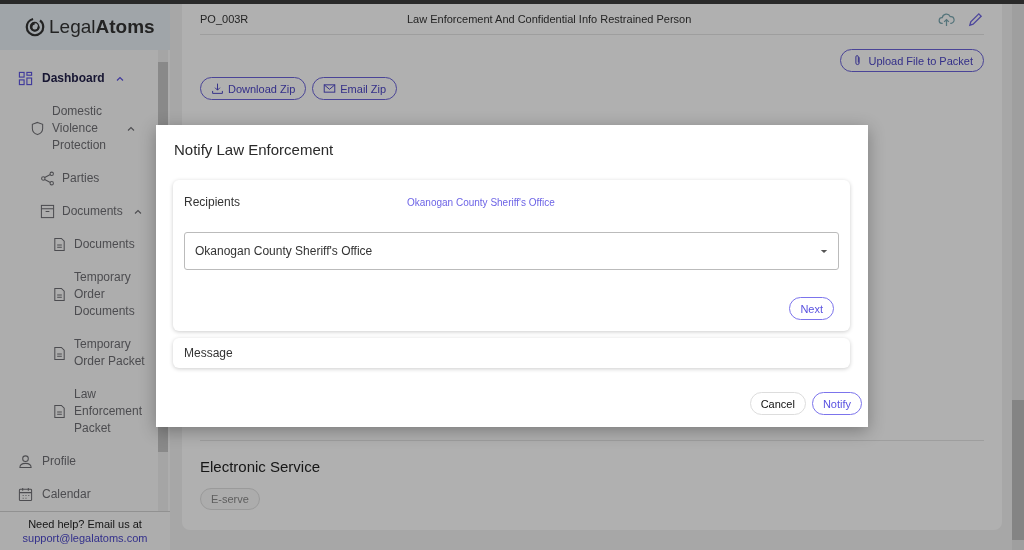  Describe the element at coordinates (75, 461) in the screenshot. I see `sidebar-item: Profile` at that location.